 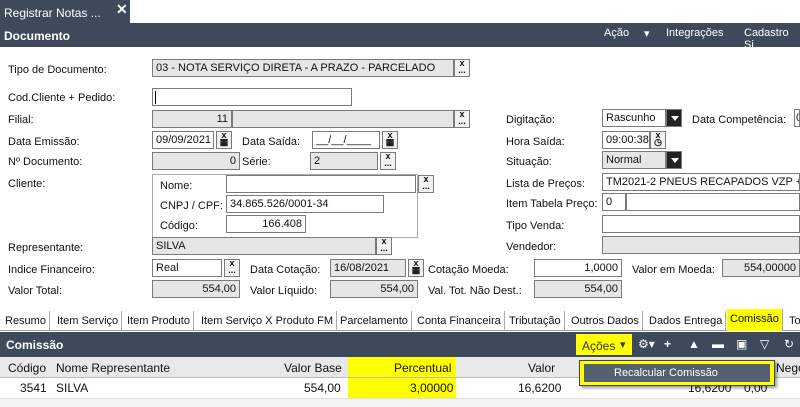 I want to click on close-icon: ✕, so click(x=122, y=9).